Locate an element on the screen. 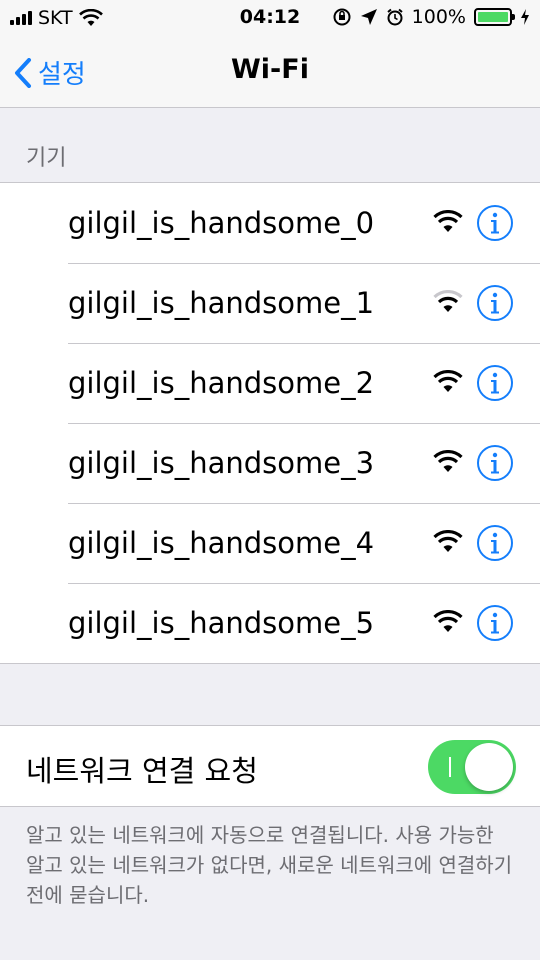 This screenshot has width=540, height=960. network-row: gilgil_is_handsome_0 is located at coordinates (270, 223).